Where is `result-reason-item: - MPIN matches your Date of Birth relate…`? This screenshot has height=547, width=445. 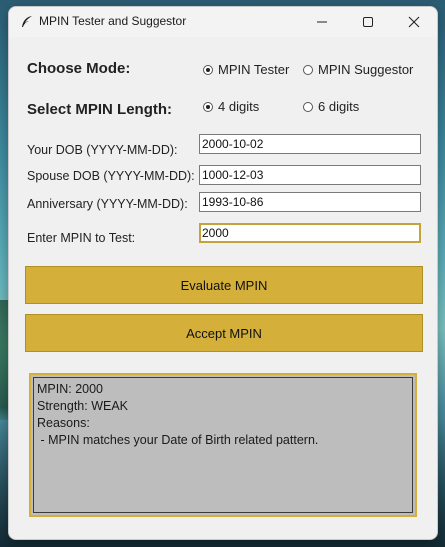 result-reason-item: - MPIN matches your Date of Birth relate… is located at coordinates (178, 440).